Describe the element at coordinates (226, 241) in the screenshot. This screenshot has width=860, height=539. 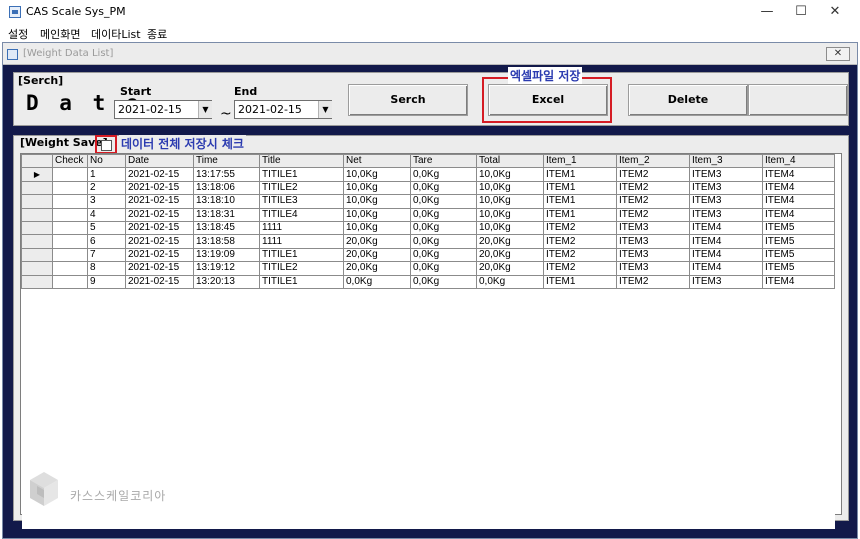
I see `table-cell: 13:18:58` at that location.